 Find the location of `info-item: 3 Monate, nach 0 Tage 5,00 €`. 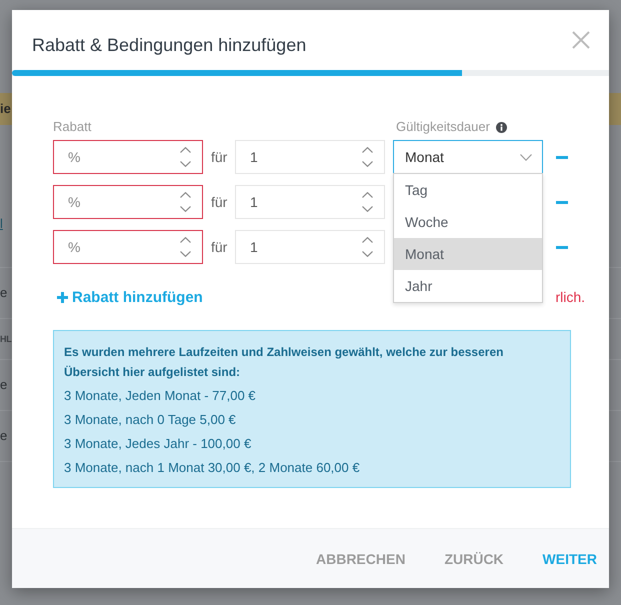

info-item: 3 Monate, nach 0 Tage 5,00 € is located at coordinates (150, 420).